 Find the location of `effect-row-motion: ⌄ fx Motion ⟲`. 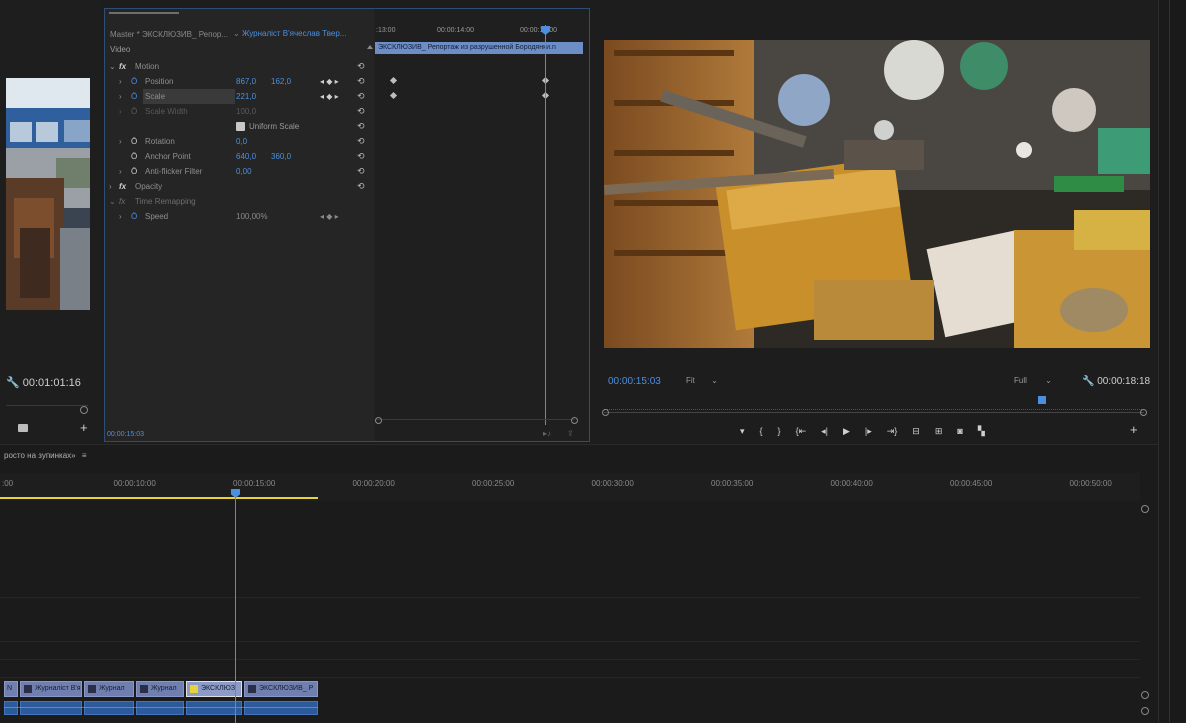

effect-row-motion: ⌄ fx Motion ⟲ is located at coordinates (239, 66).